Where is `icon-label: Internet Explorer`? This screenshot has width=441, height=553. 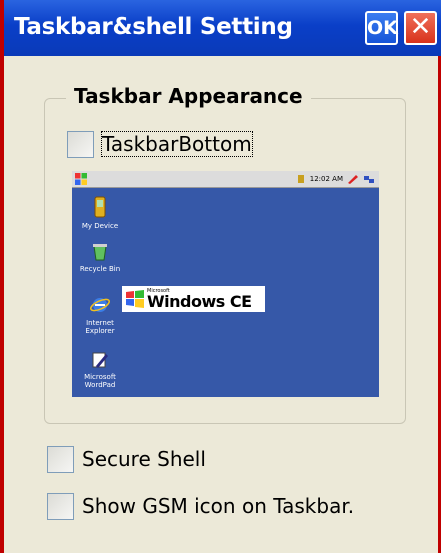
icon-label: Internet Explorer is located at coordinates (100, 327).